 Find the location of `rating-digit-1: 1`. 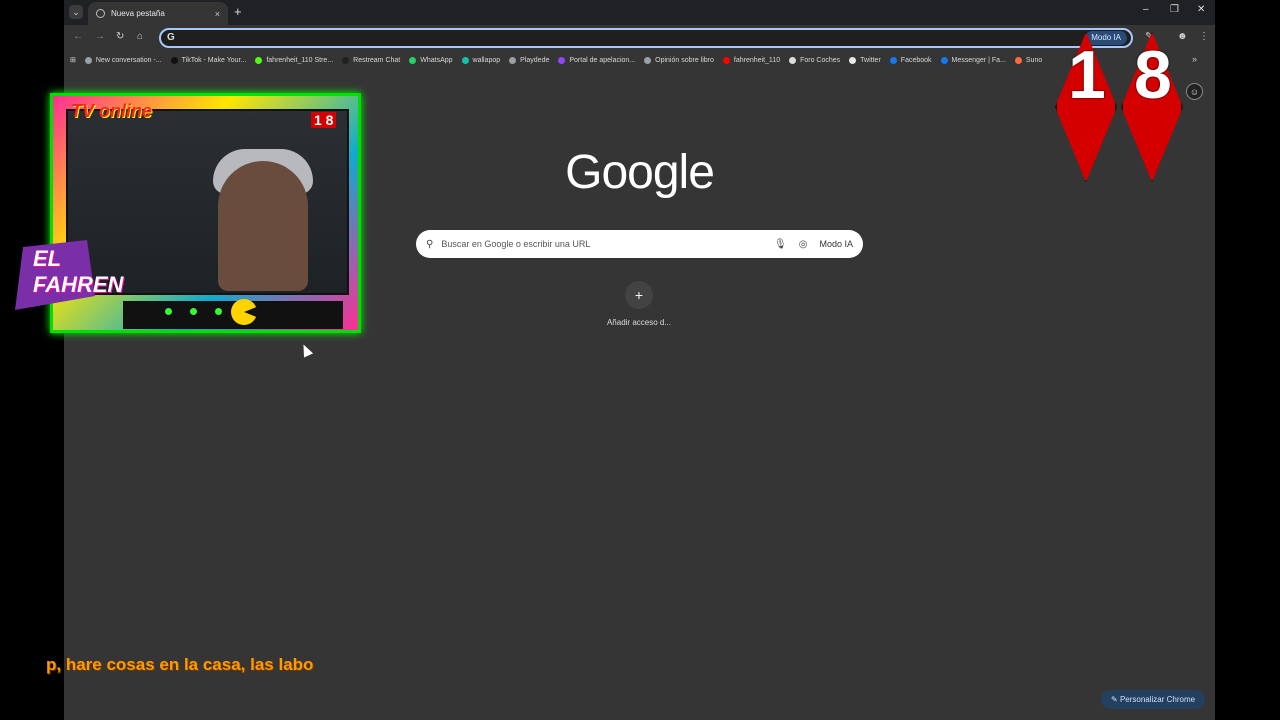

rating-digit-1: 1 is located at coordinates (1087, 75).